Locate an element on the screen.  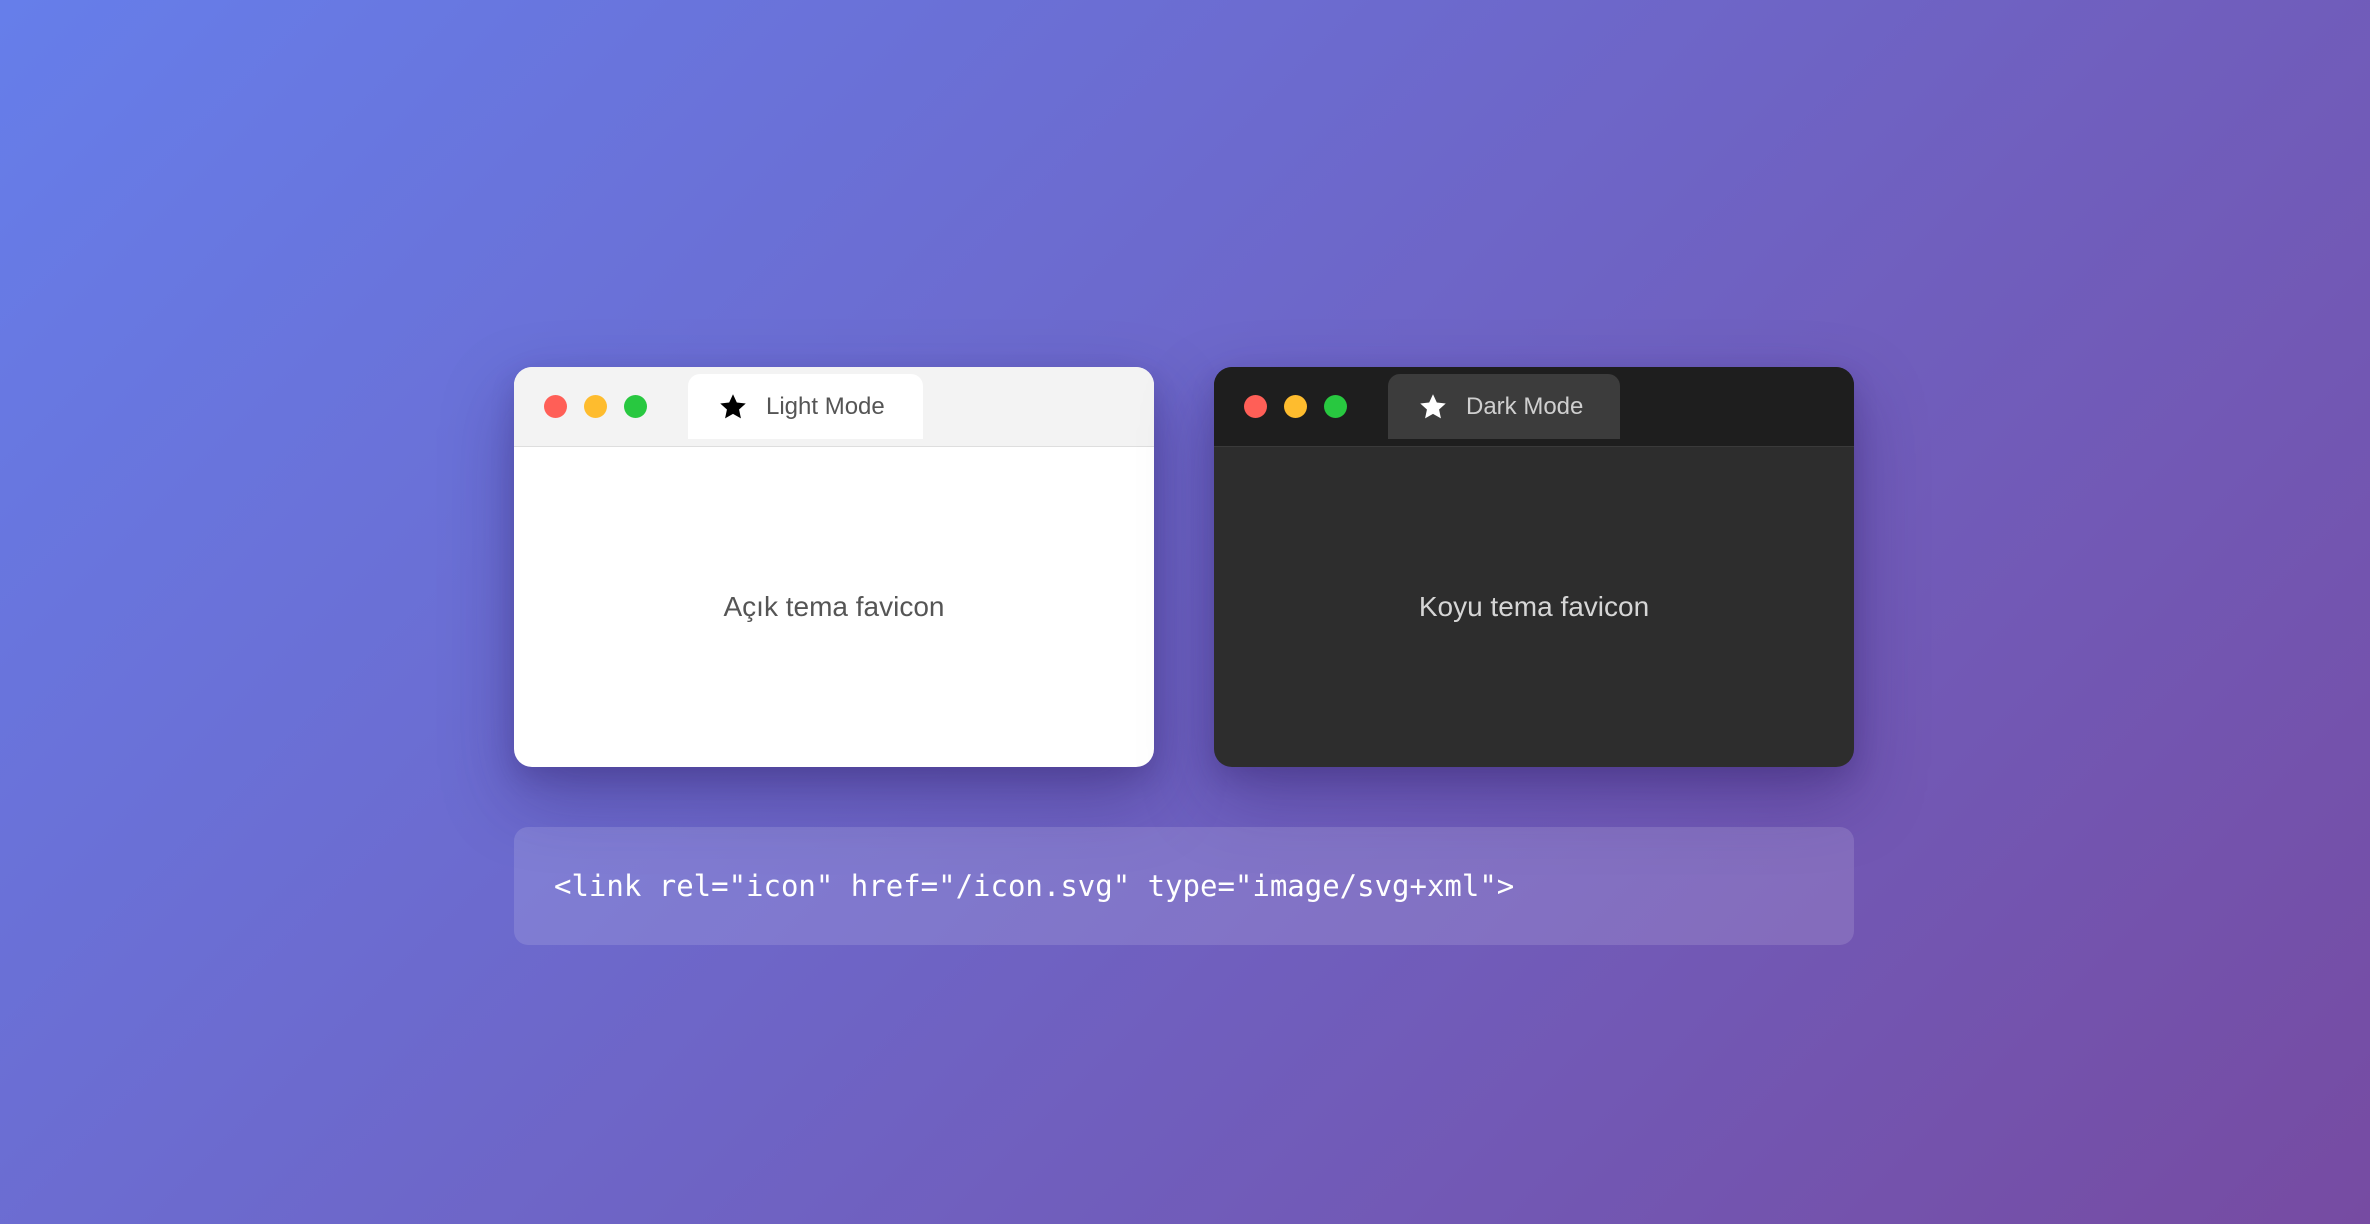
content-caption: Koyu tema favicon is located at coordinates (1534, 606).